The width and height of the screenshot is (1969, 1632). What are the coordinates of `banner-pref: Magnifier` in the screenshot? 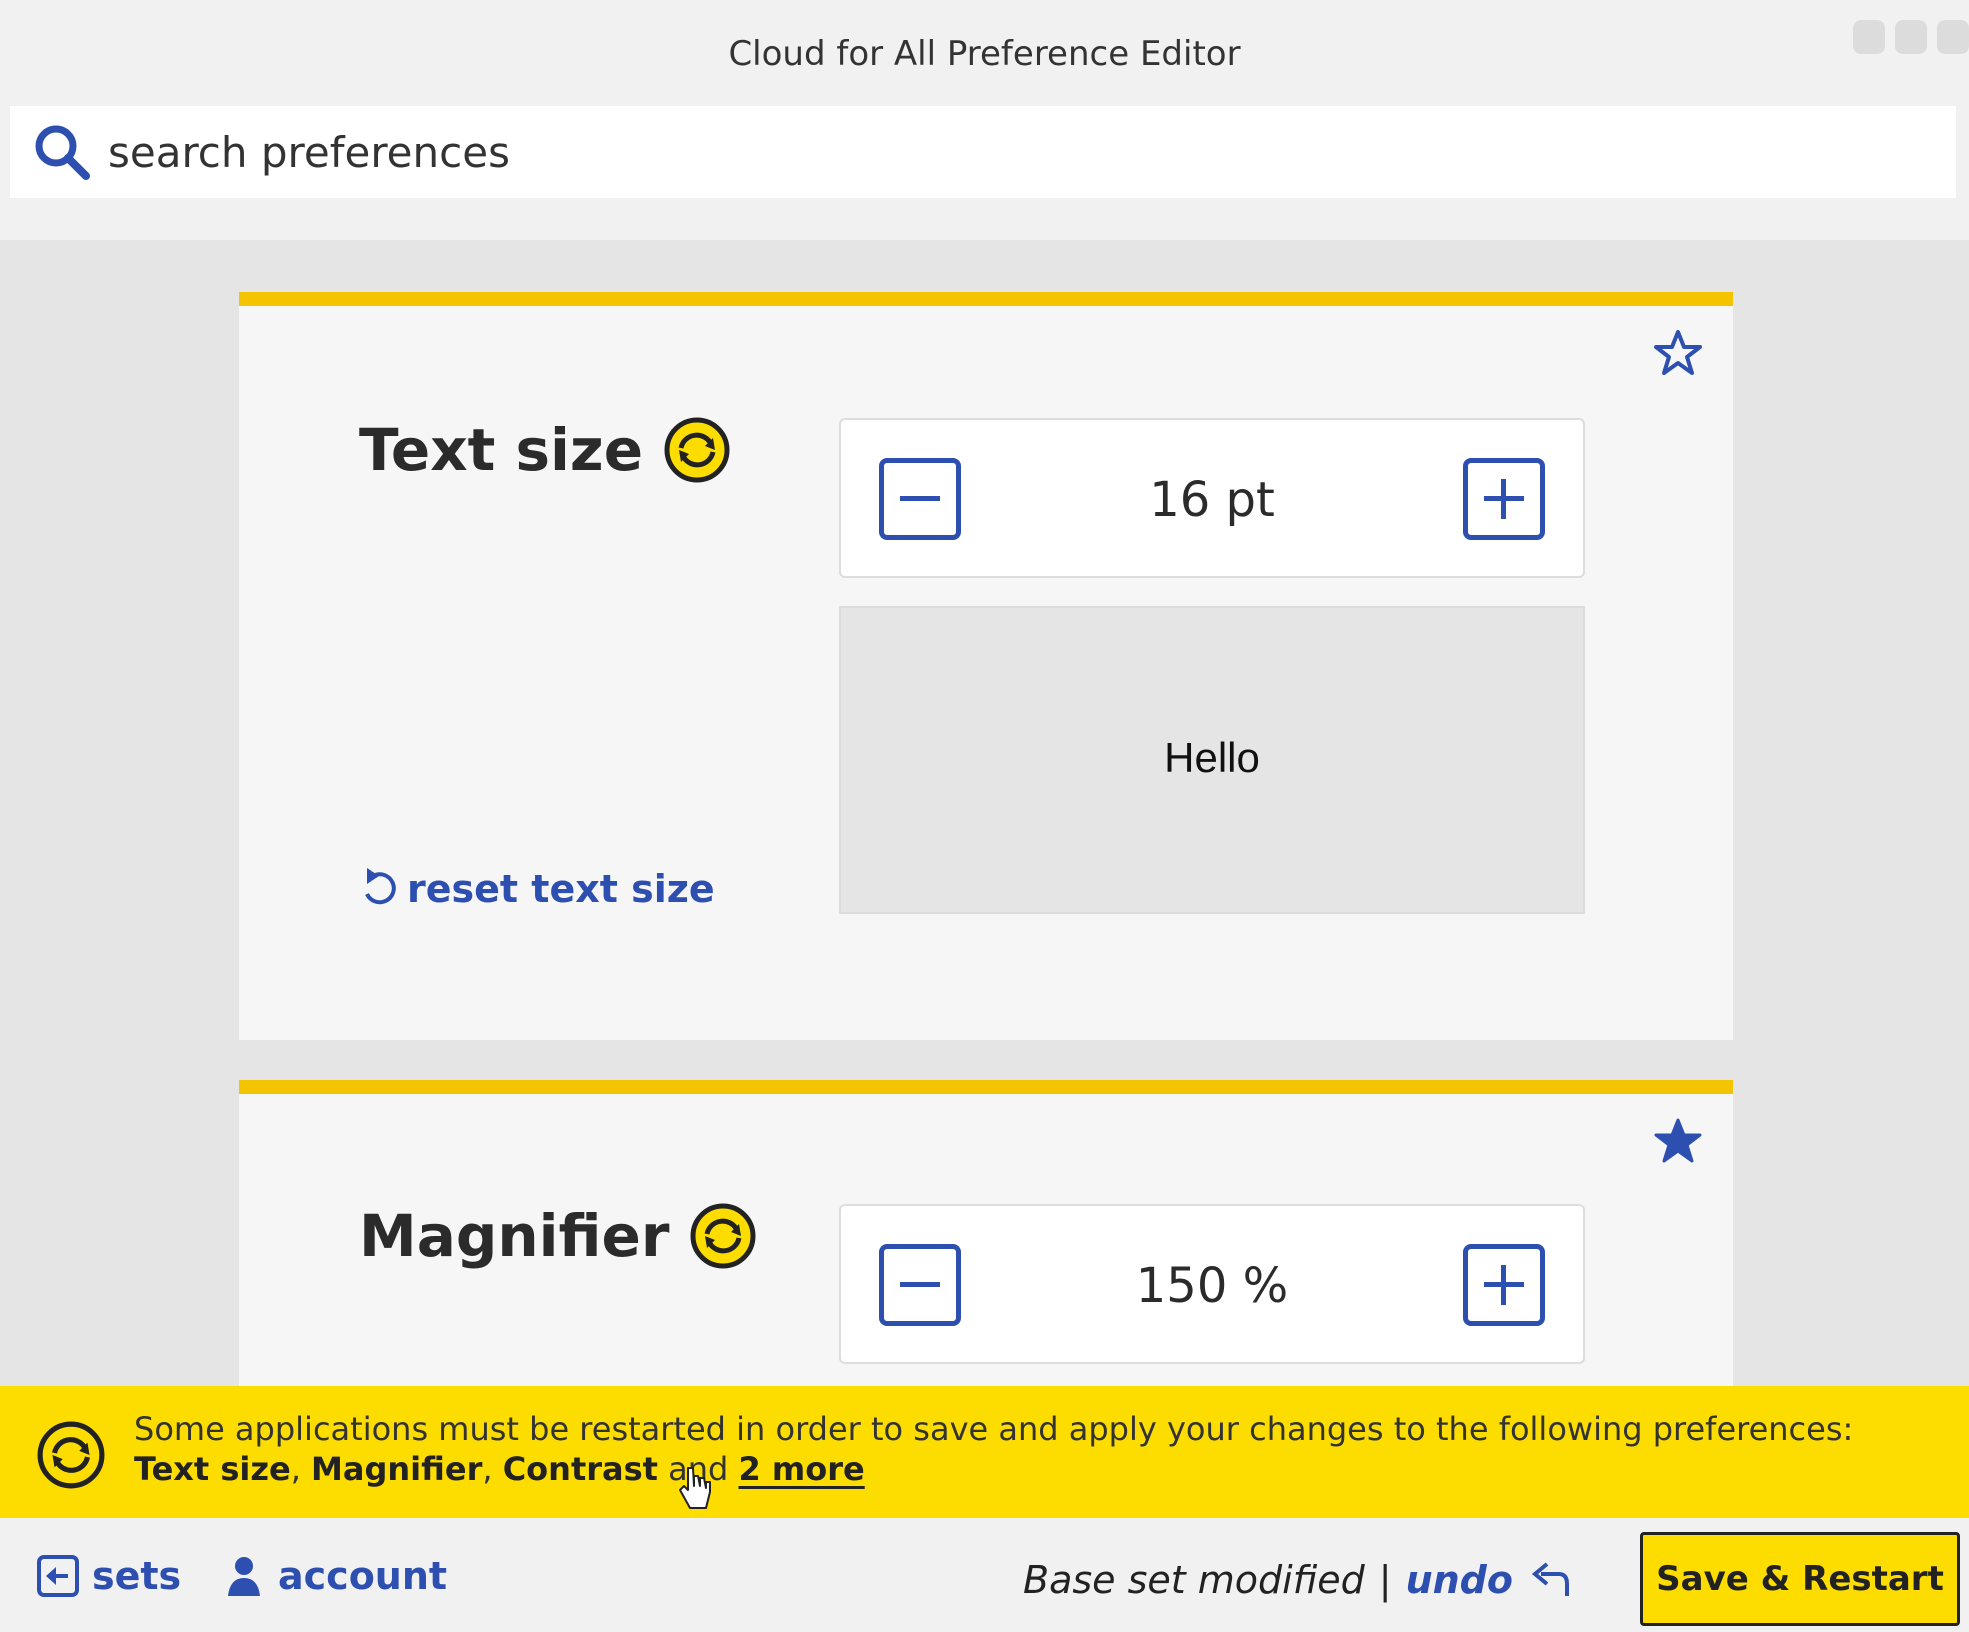 It's located at (397, 1469).